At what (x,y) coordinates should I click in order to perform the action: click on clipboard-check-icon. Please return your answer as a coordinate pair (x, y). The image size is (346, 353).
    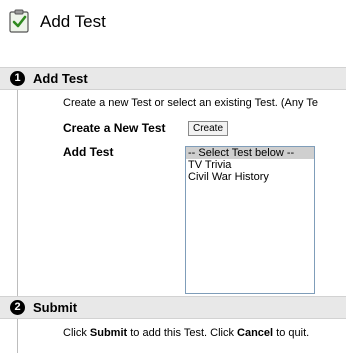
    Looking at the image, I should click on (19, 21).